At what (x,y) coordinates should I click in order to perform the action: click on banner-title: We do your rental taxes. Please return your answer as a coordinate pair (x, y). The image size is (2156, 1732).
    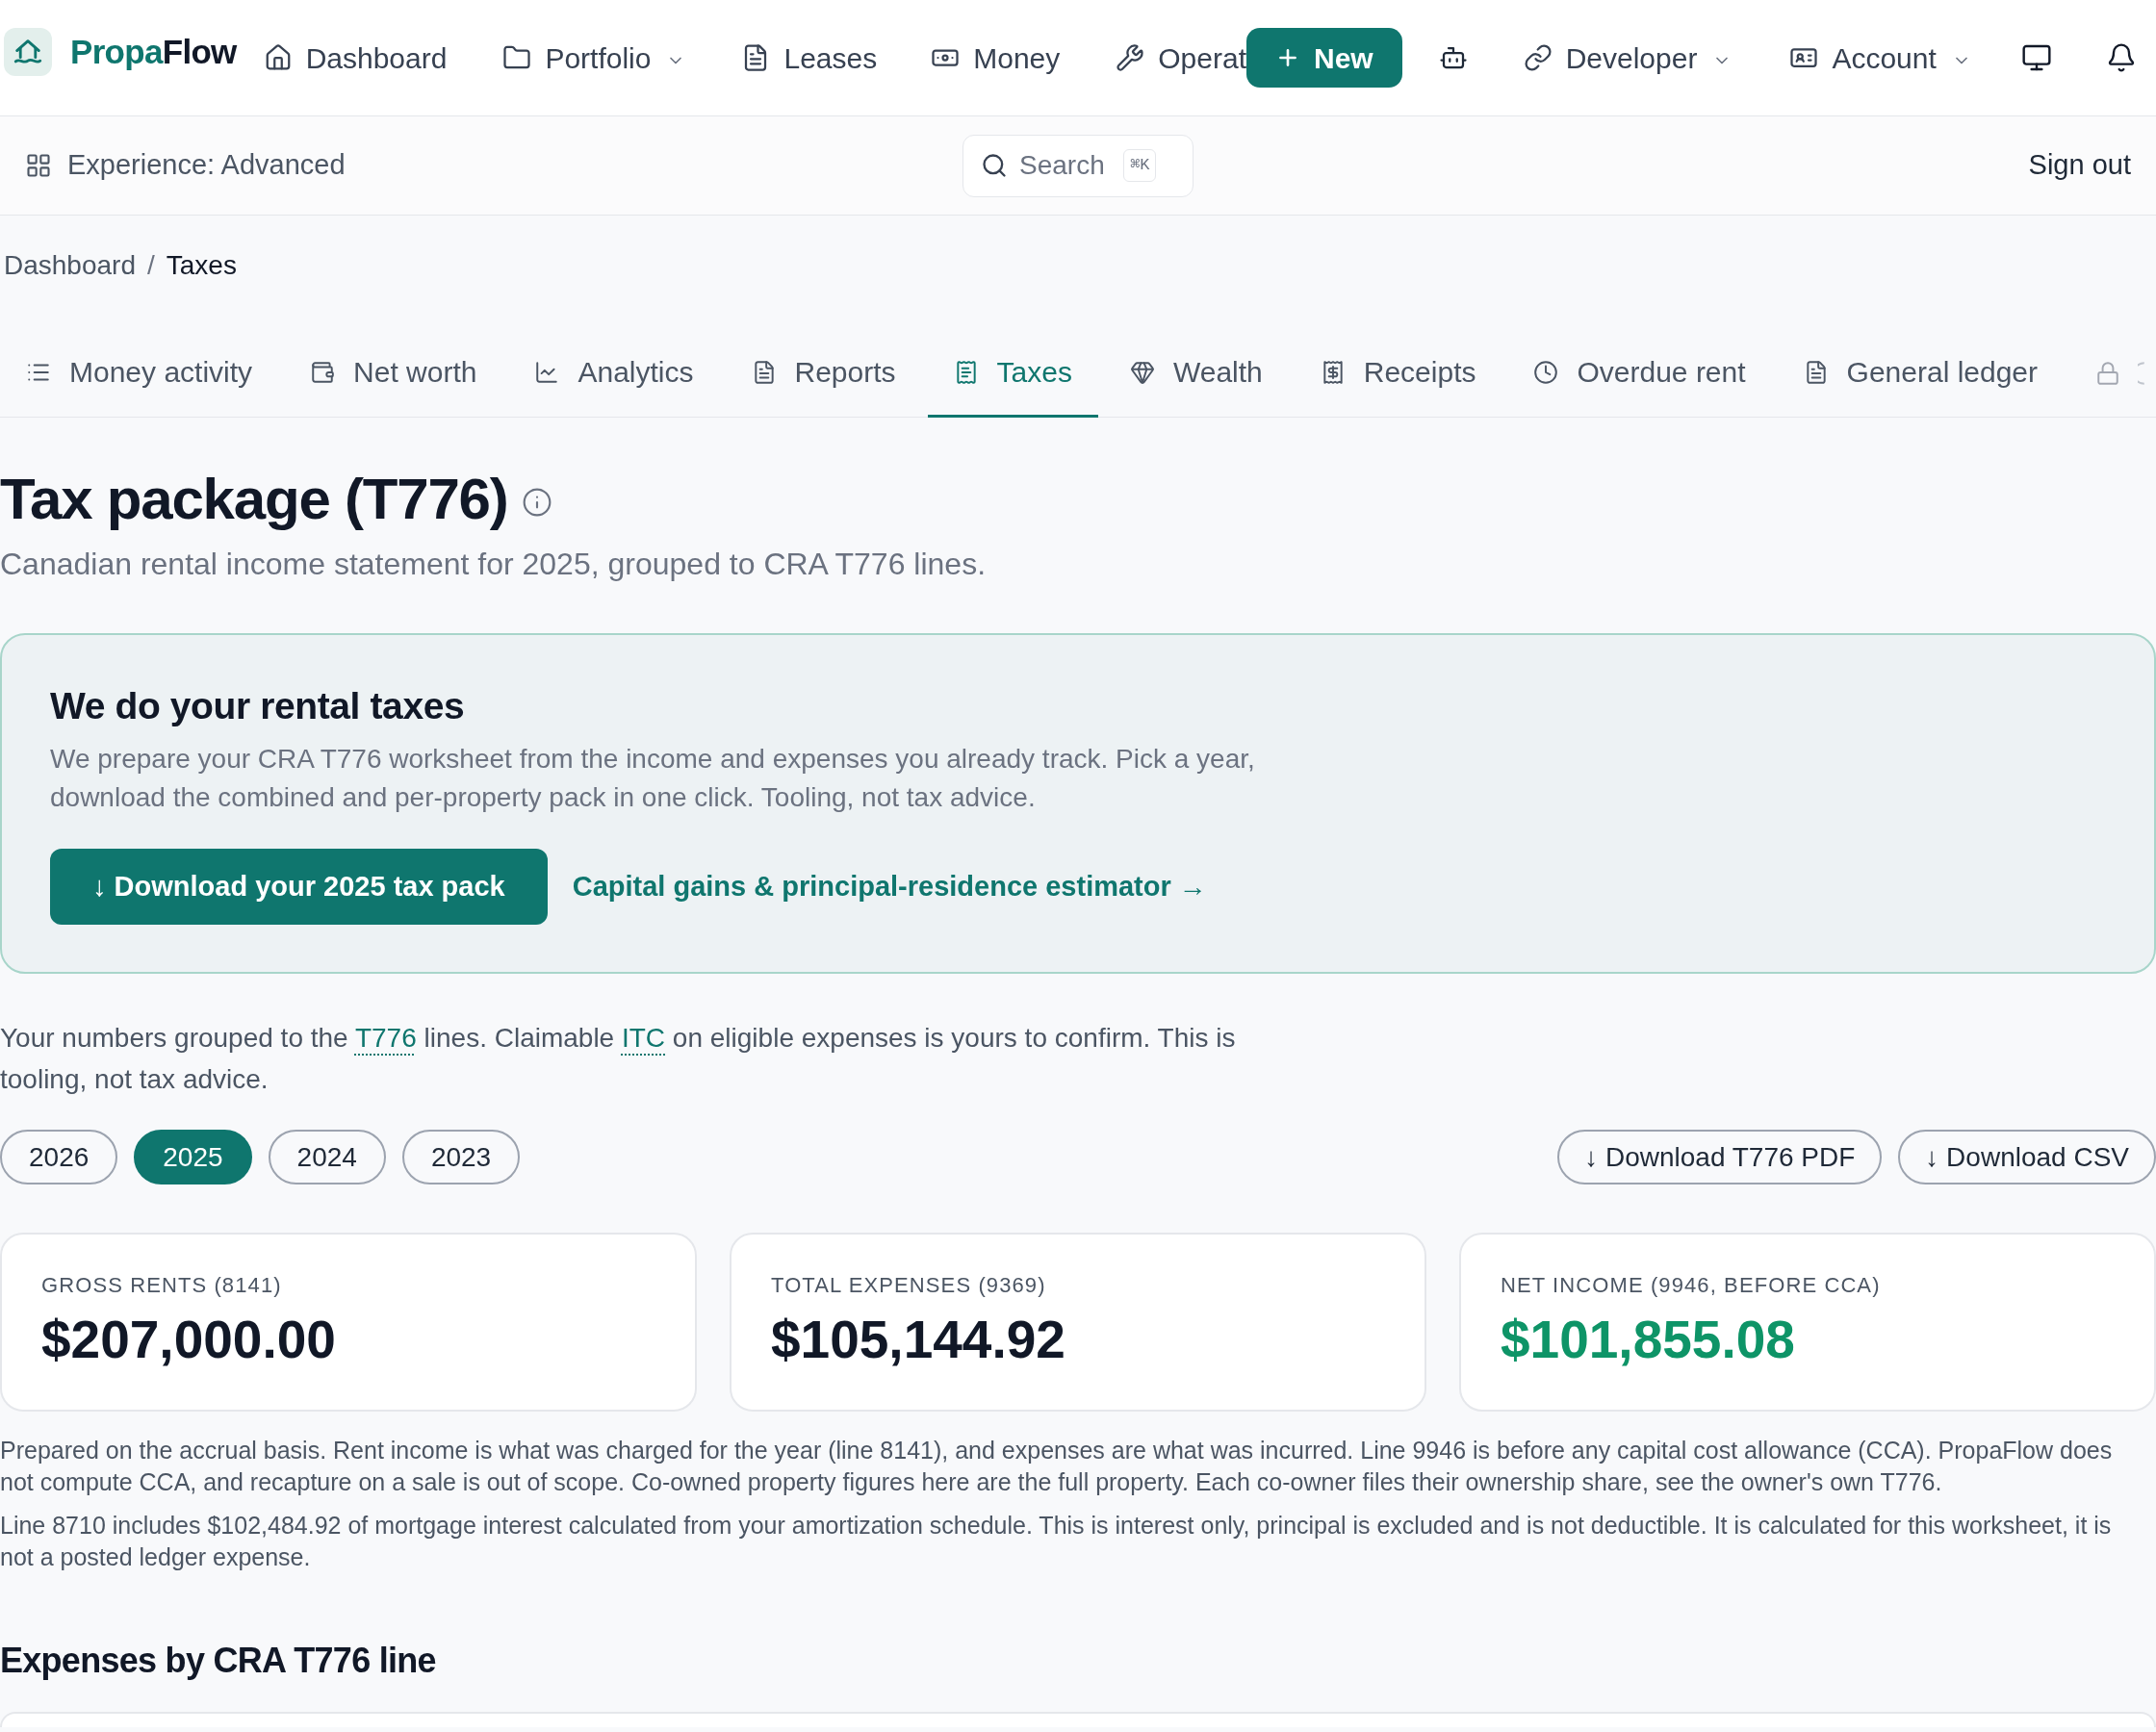
    Looking at the image, I should click on (258, 706).